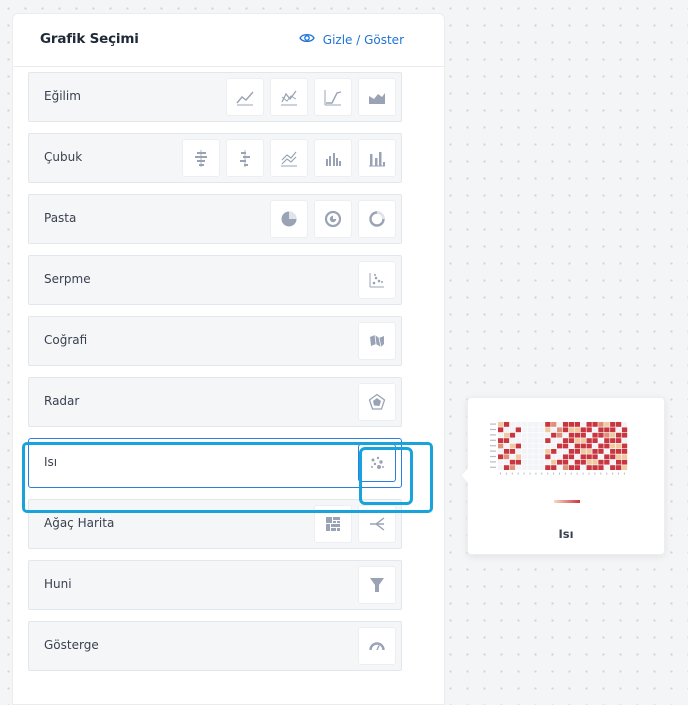 The width and height of the screenshot is (688, 705). What do you see at coordinates (228, 40) in the screenshot?
I see `panel-header: Grafik Seçimi Gizle / Göster` at bounding box center [228, 40].